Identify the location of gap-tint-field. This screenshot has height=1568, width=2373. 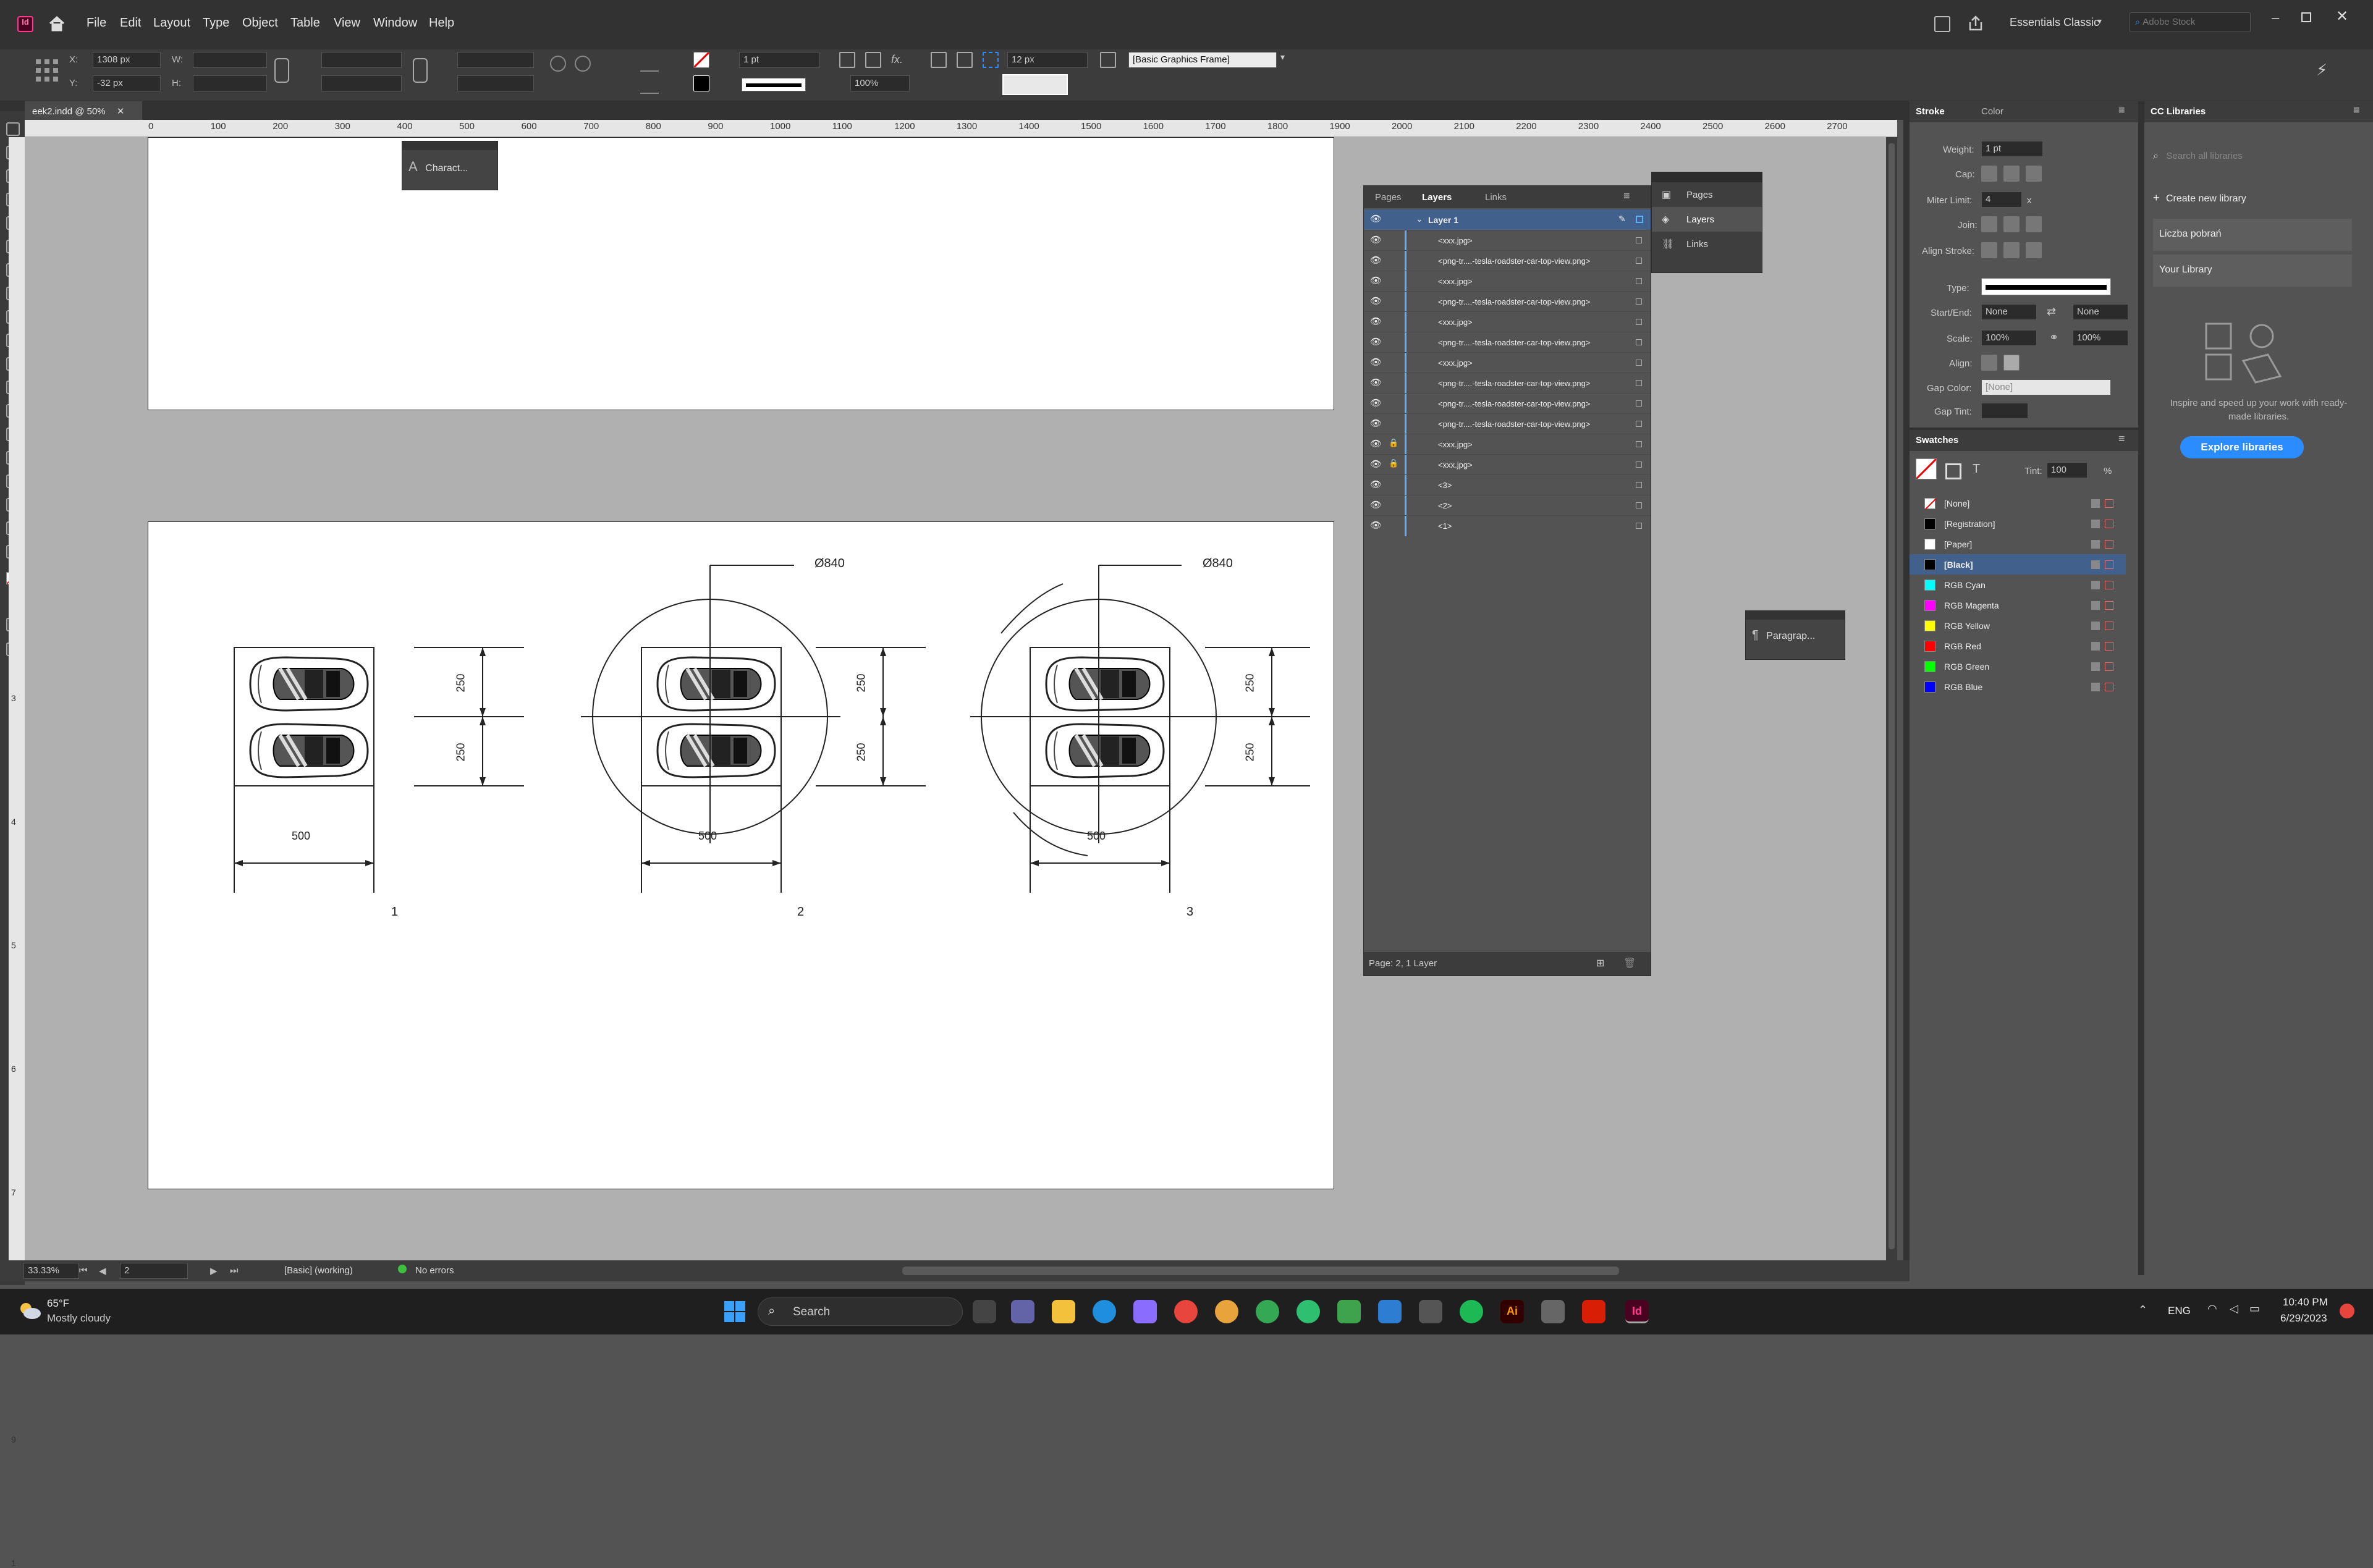
(2004, 411).